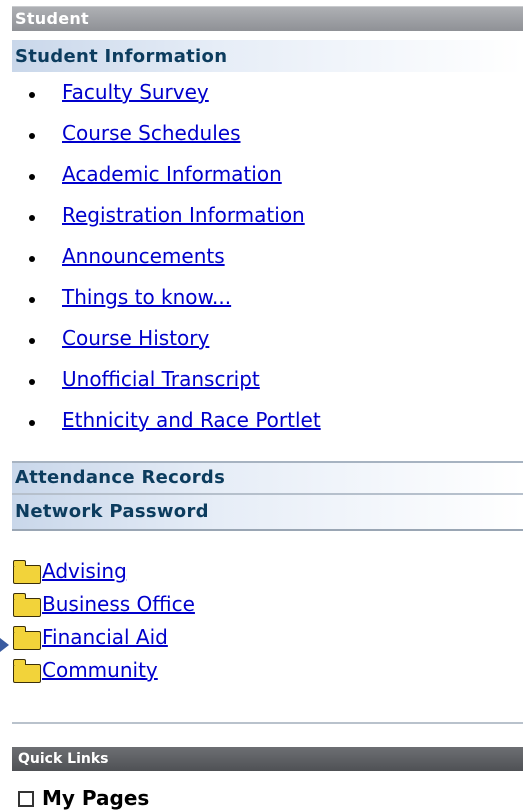 The height and width of the screenshot is (810, 523). Describe the element at coordinates (161, 379) in the screenshot. I see `unofficial-transcript-link: Unofficial Transcript` at that location.